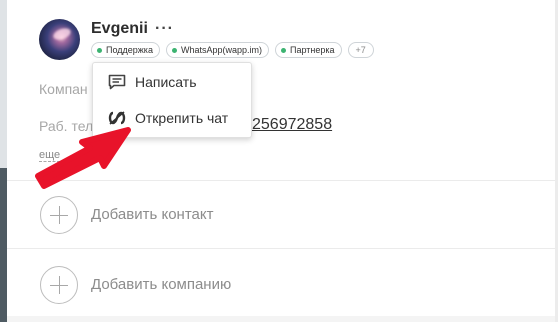 This screenshot has width=558, height=322. I want to click on add-contact-icon, so click(59, 215).